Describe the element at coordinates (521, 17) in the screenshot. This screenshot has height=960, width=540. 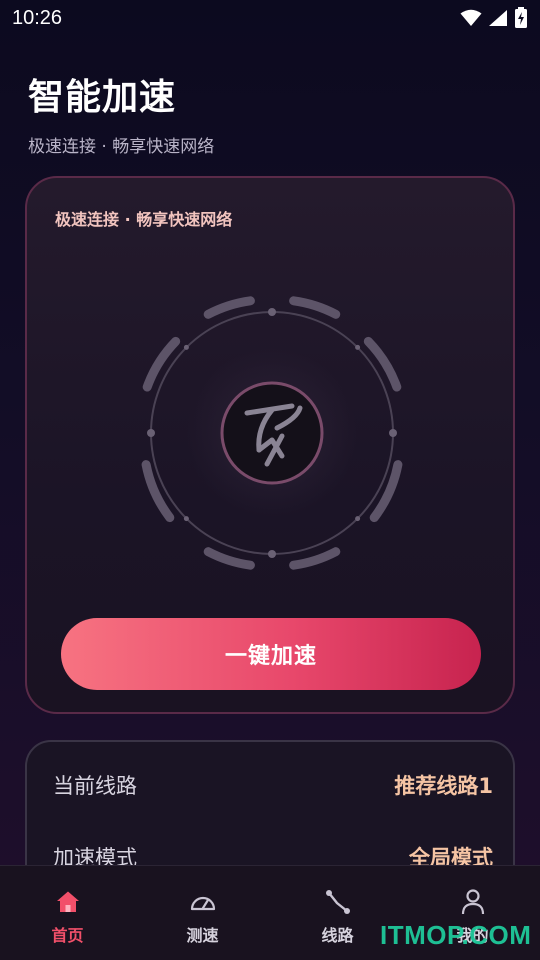
I see `battery-icon` at that location.